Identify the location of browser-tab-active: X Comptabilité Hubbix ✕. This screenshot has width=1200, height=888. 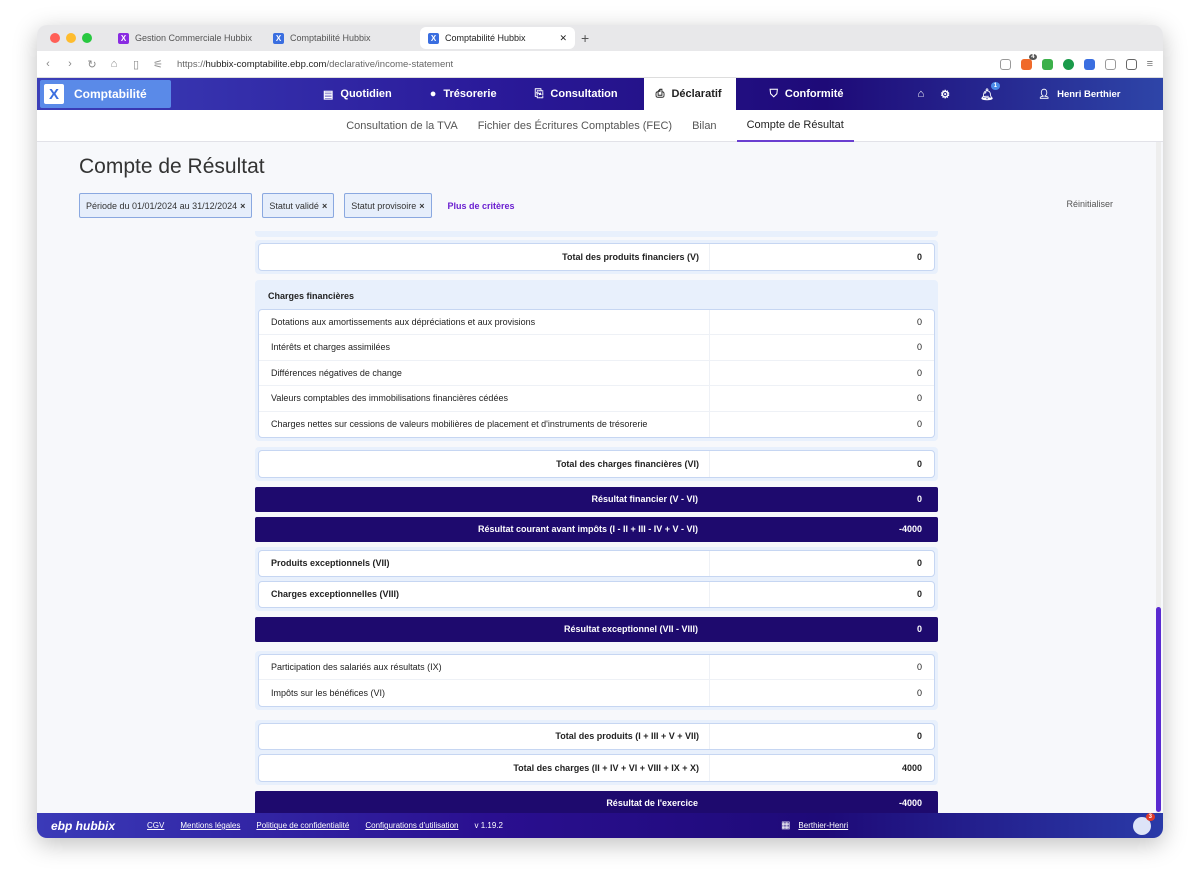
(497, 38).